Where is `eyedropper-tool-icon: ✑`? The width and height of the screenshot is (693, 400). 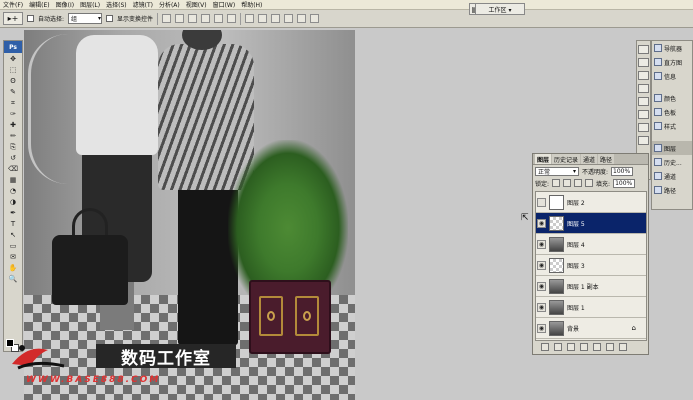
eyedropper-tool-icon: ✑ is located at coordinates (13, 114).